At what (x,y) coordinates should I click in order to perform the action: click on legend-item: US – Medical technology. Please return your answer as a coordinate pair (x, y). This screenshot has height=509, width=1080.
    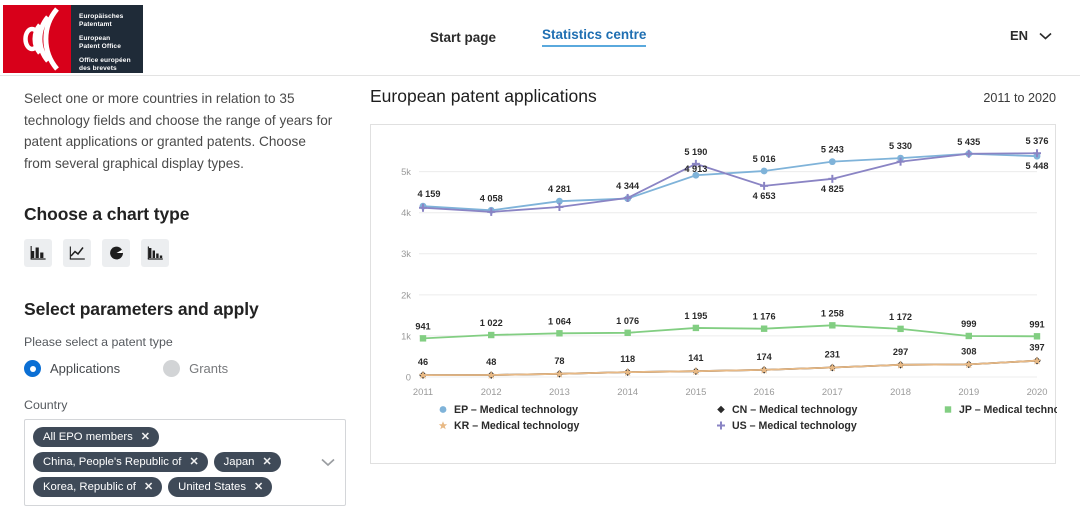
    Looking at the image, I should click on (787, 426).